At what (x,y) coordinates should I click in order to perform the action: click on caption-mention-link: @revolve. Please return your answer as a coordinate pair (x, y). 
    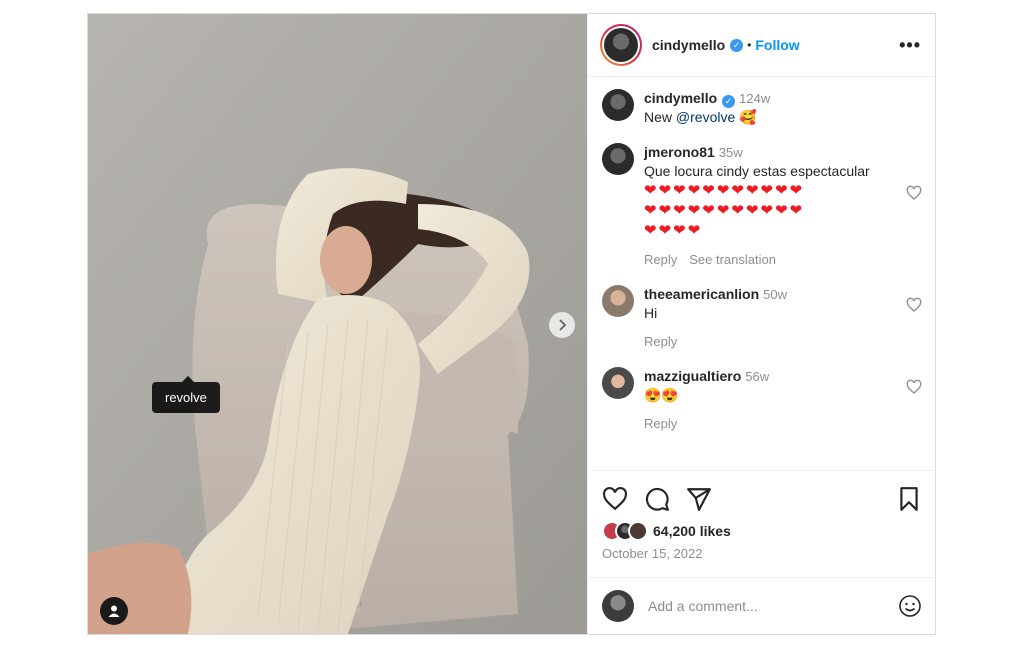
    Looking at the image, I should click on (705, 117).